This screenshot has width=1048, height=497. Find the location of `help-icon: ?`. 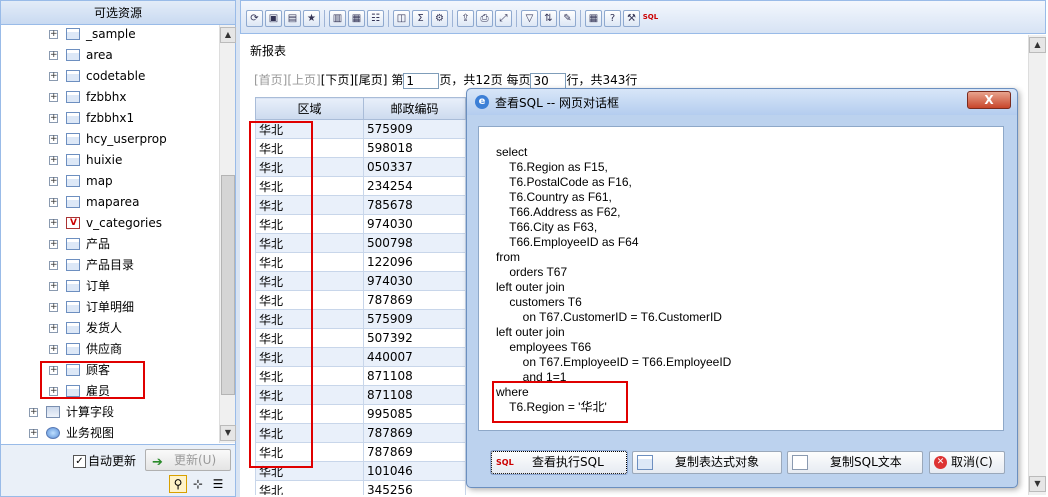

help-icon: ? is located at coordinates (612, 18).